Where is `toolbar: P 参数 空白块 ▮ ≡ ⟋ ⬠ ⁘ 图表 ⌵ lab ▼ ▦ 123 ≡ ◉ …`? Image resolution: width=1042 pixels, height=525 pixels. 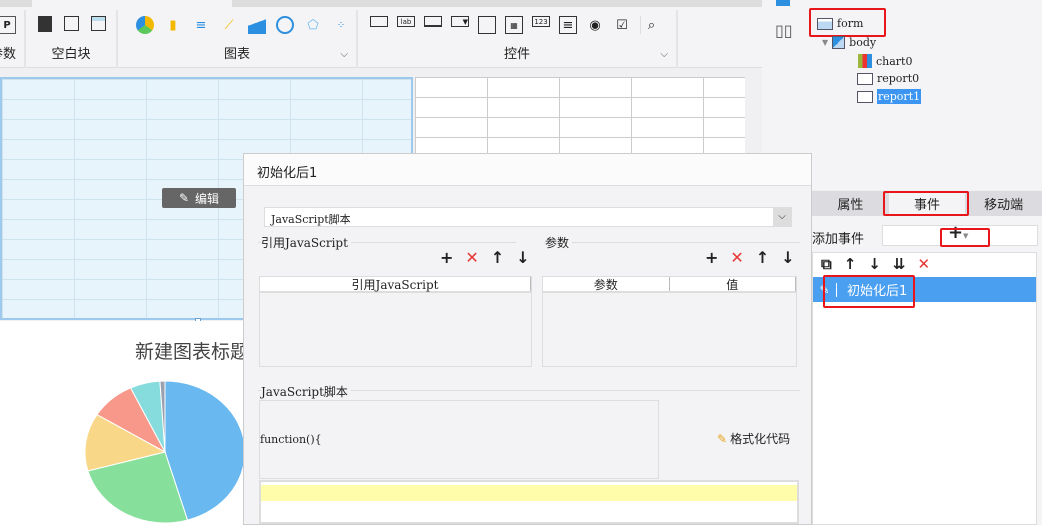
toolbar: P 参数 空白块 ▮ ≡ ⟋ ⬠ ⁘ 图表 ⌵ lab ▼ ▦ 123 ≡ ◉ … is located at coordinates (381, 34).